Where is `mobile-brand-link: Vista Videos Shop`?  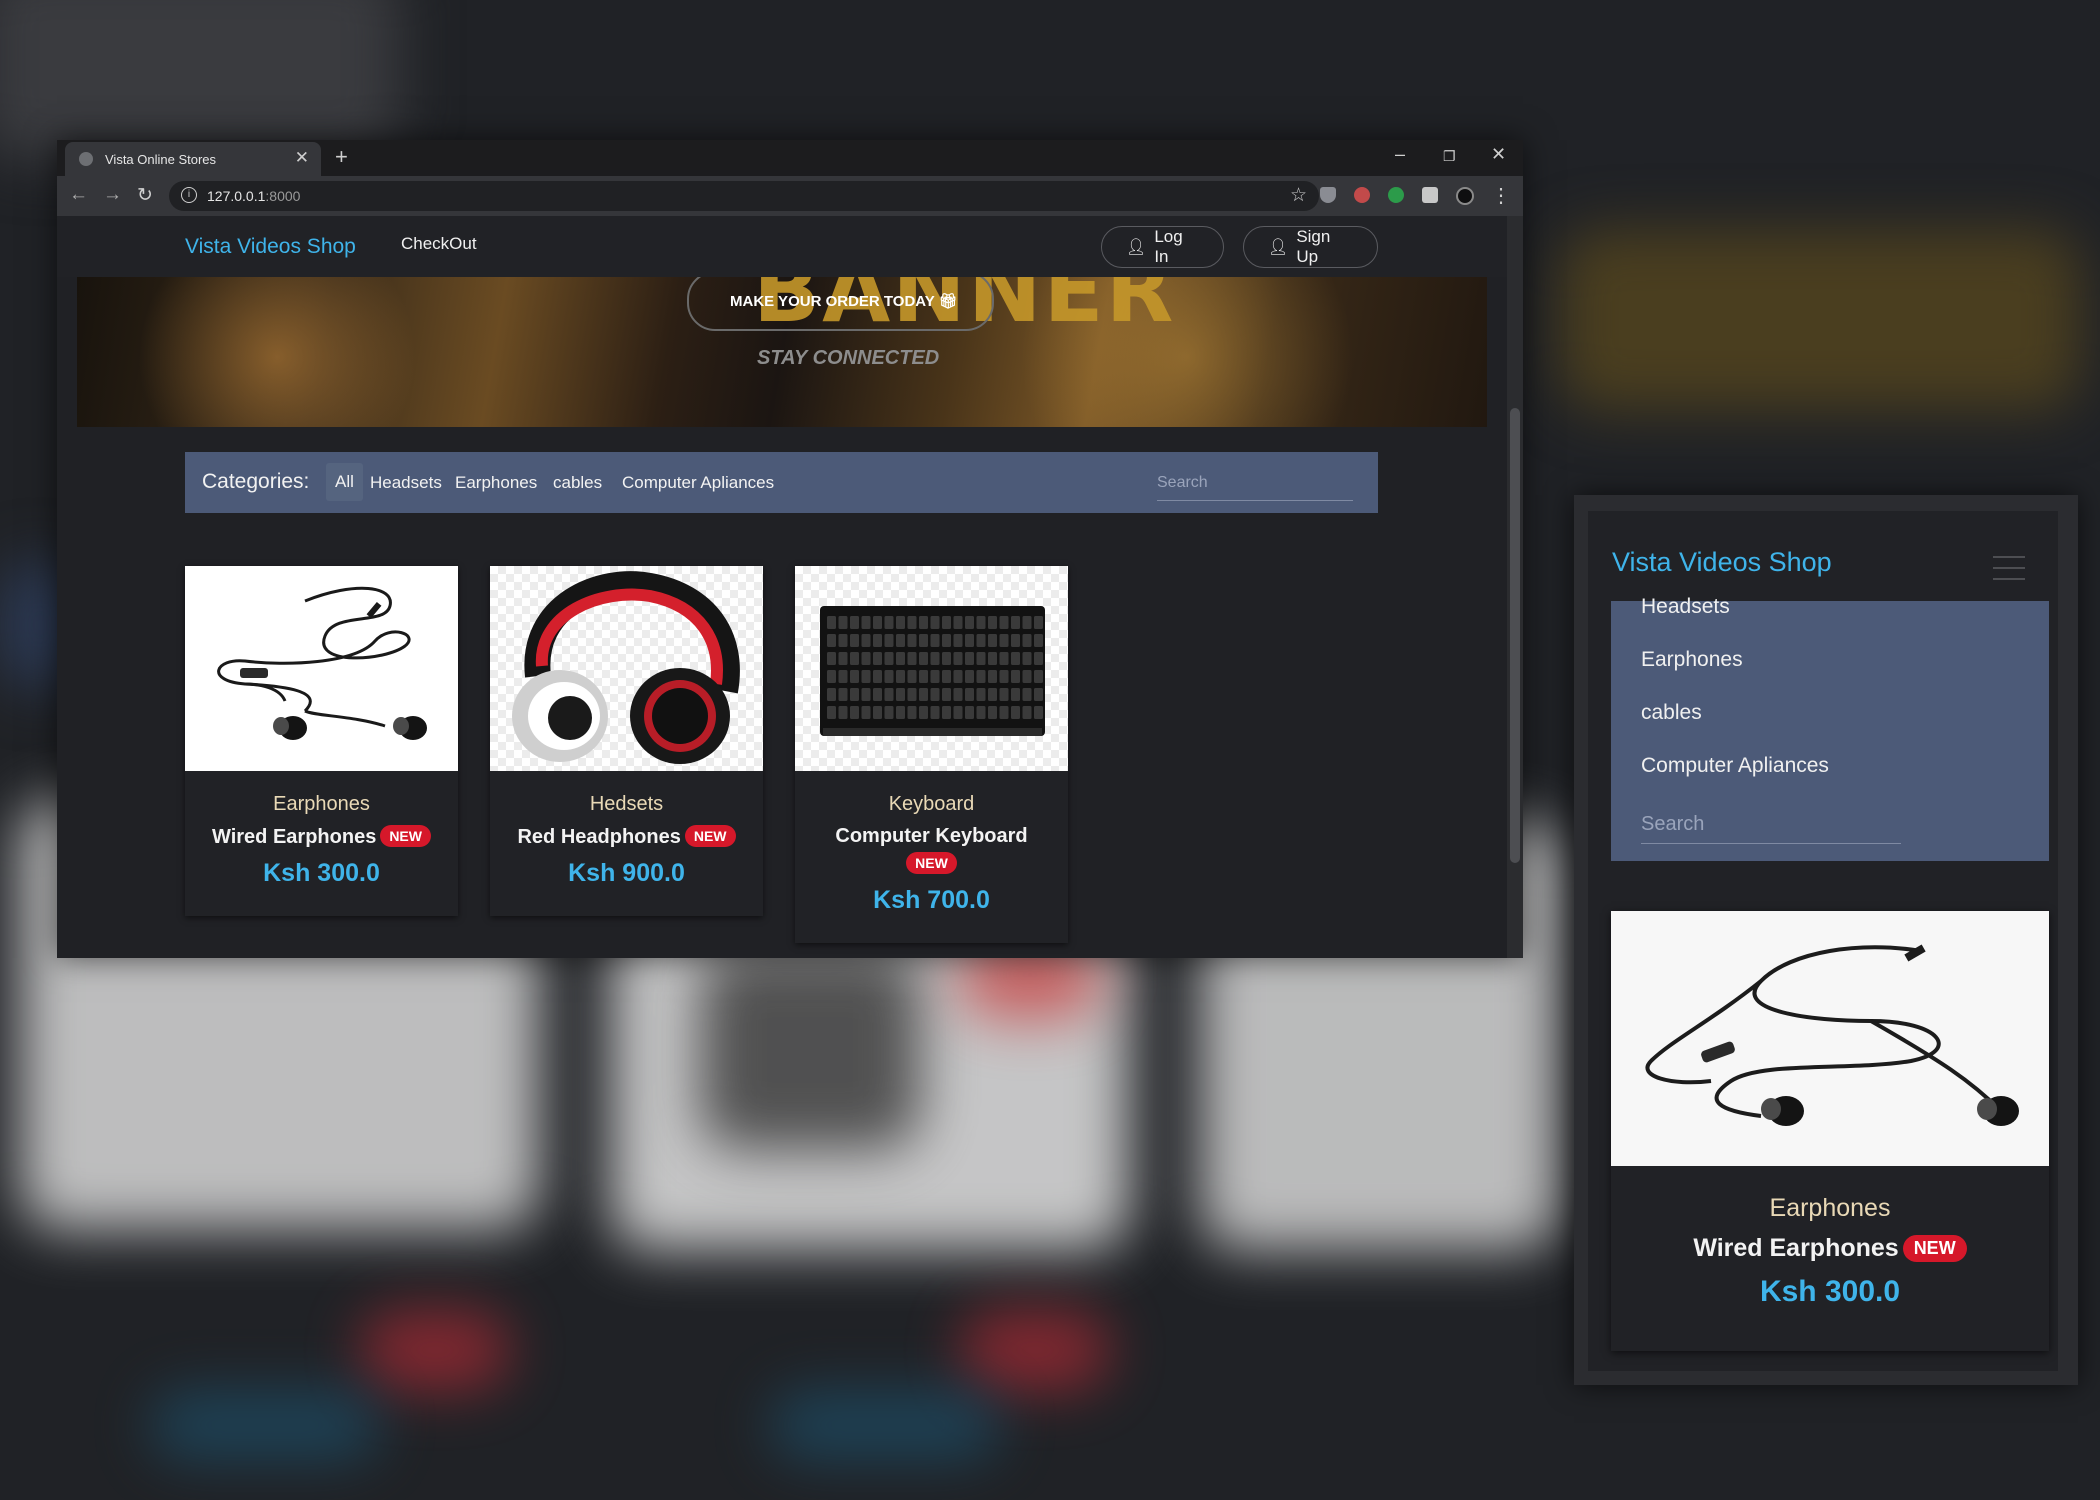 mobile-brand-link: Vista Videos Shop is located at coordinates (1722, 562).